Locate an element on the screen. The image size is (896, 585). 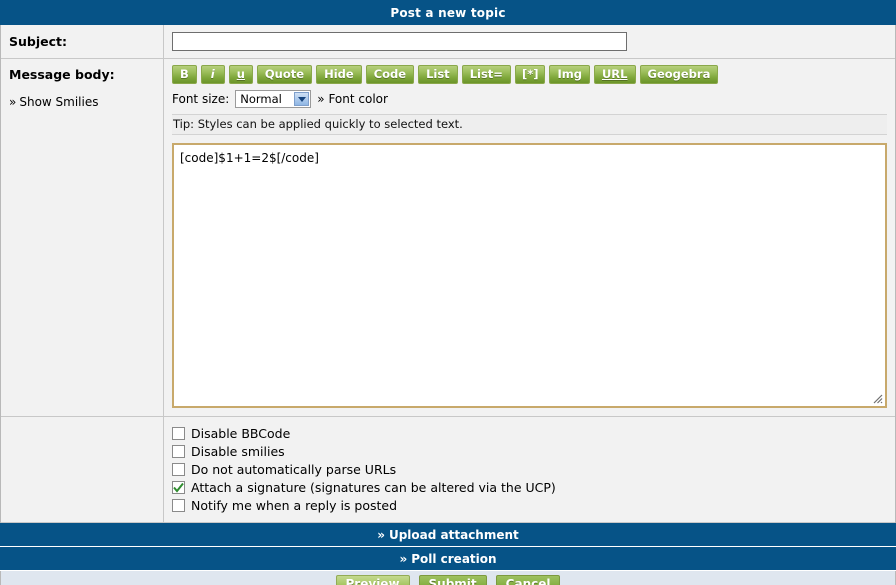
bbcode-bold-button: B is located at coordinates (184, 74).